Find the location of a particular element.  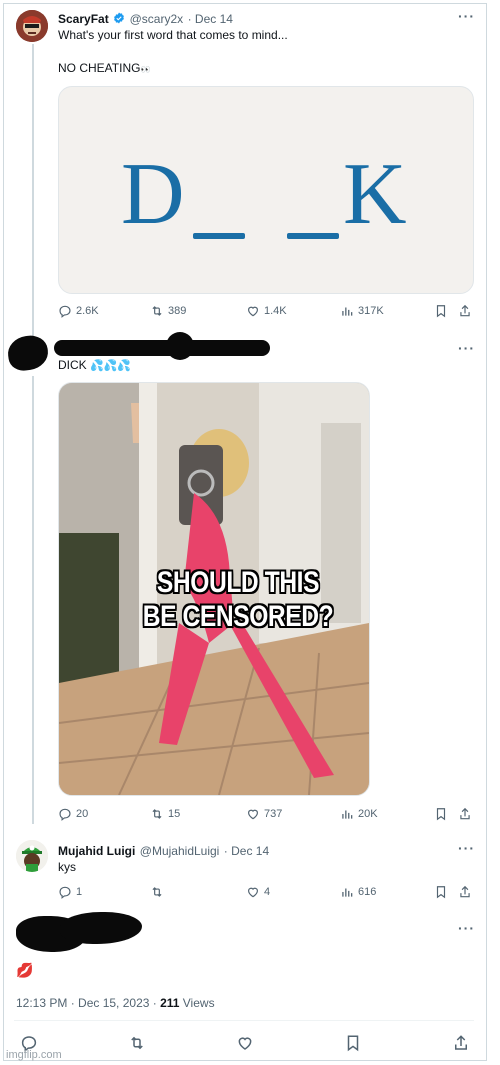

views-count: 616 is located at coordinates (367, 892).